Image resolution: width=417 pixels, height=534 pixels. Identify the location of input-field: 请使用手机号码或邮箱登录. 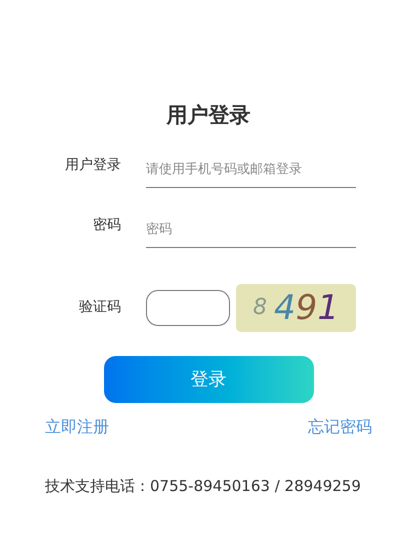
(251, 170).